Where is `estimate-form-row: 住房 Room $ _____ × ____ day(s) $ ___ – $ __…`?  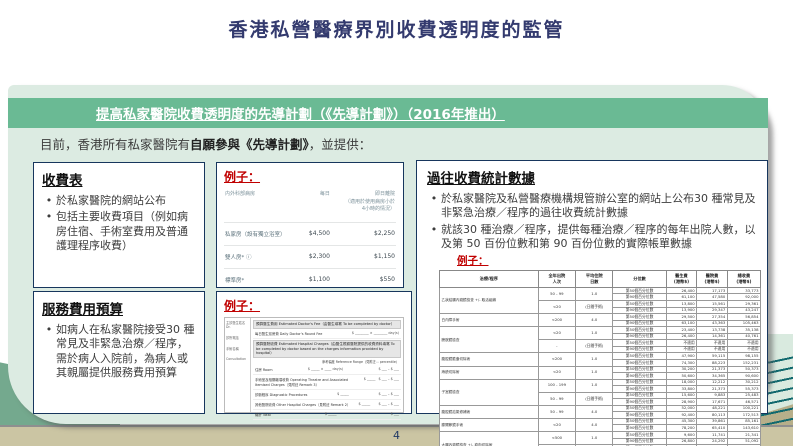
estimate-form-row: 住房 Room $ _____ × ____ day(s) $ ___ – $ __… is located at coordinates (327, 370).